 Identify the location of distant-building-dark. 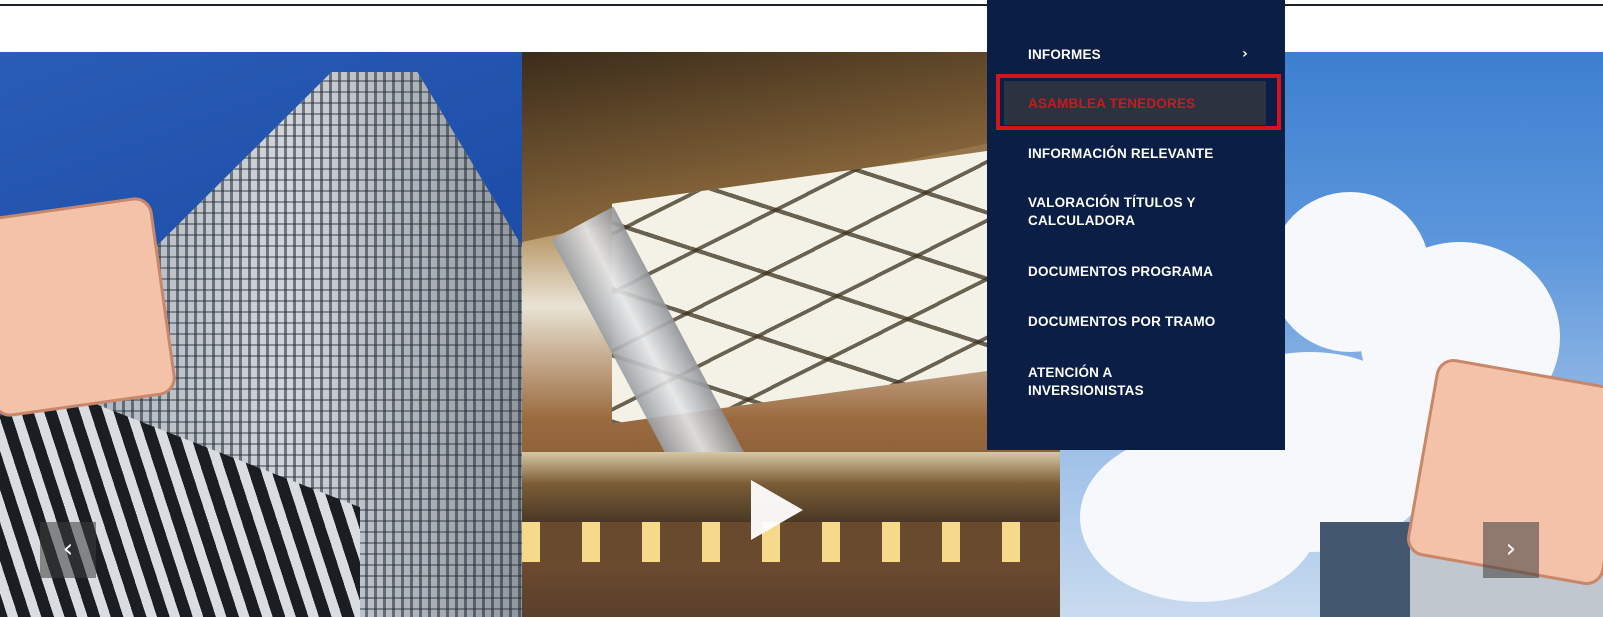
(1365, 569).